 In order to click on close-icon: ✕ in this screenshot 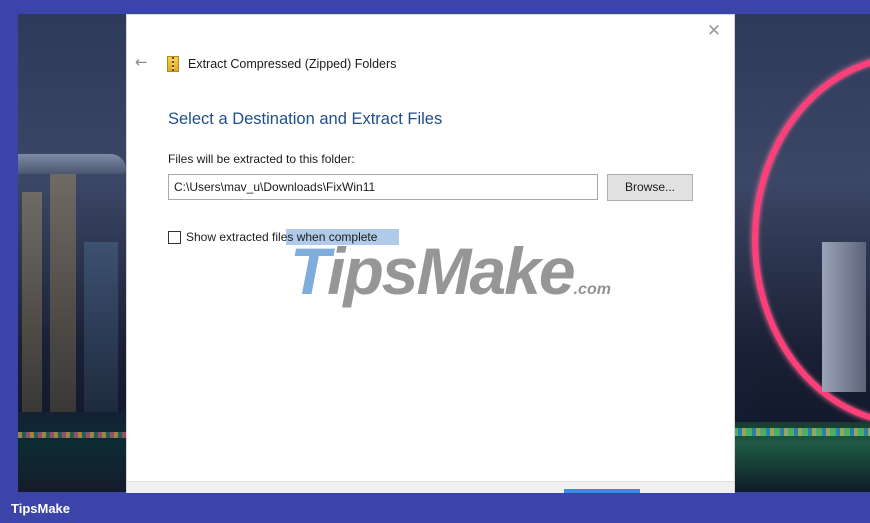, I will do `click(714, 31)`.